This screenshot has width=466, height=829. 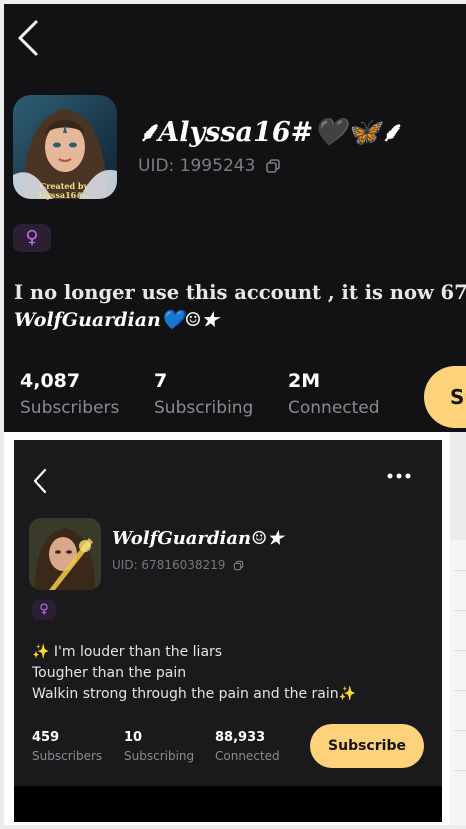 I want to click on stat-connected: 2M Connected, so click(x=334, y=394).